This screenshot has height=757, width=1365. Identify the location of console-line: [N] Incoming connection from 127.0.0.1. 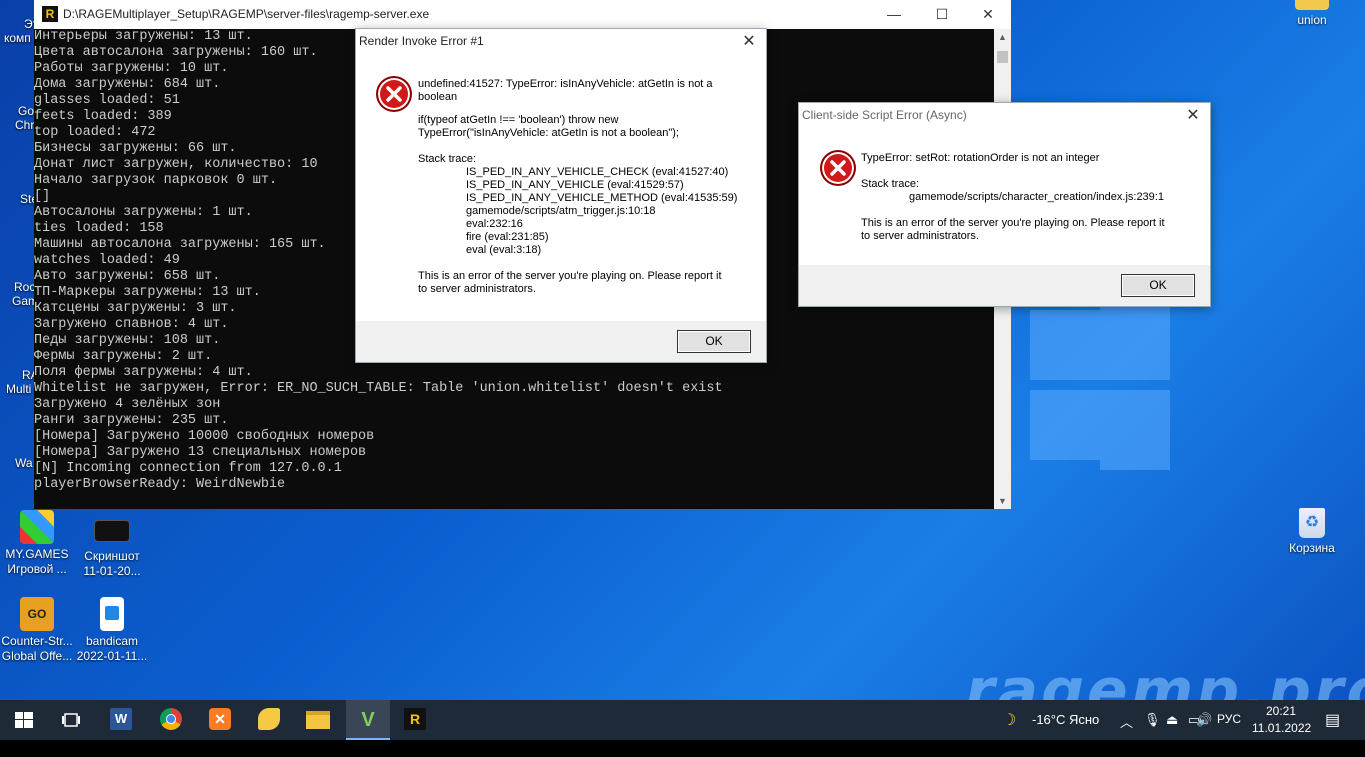
(188, 468).